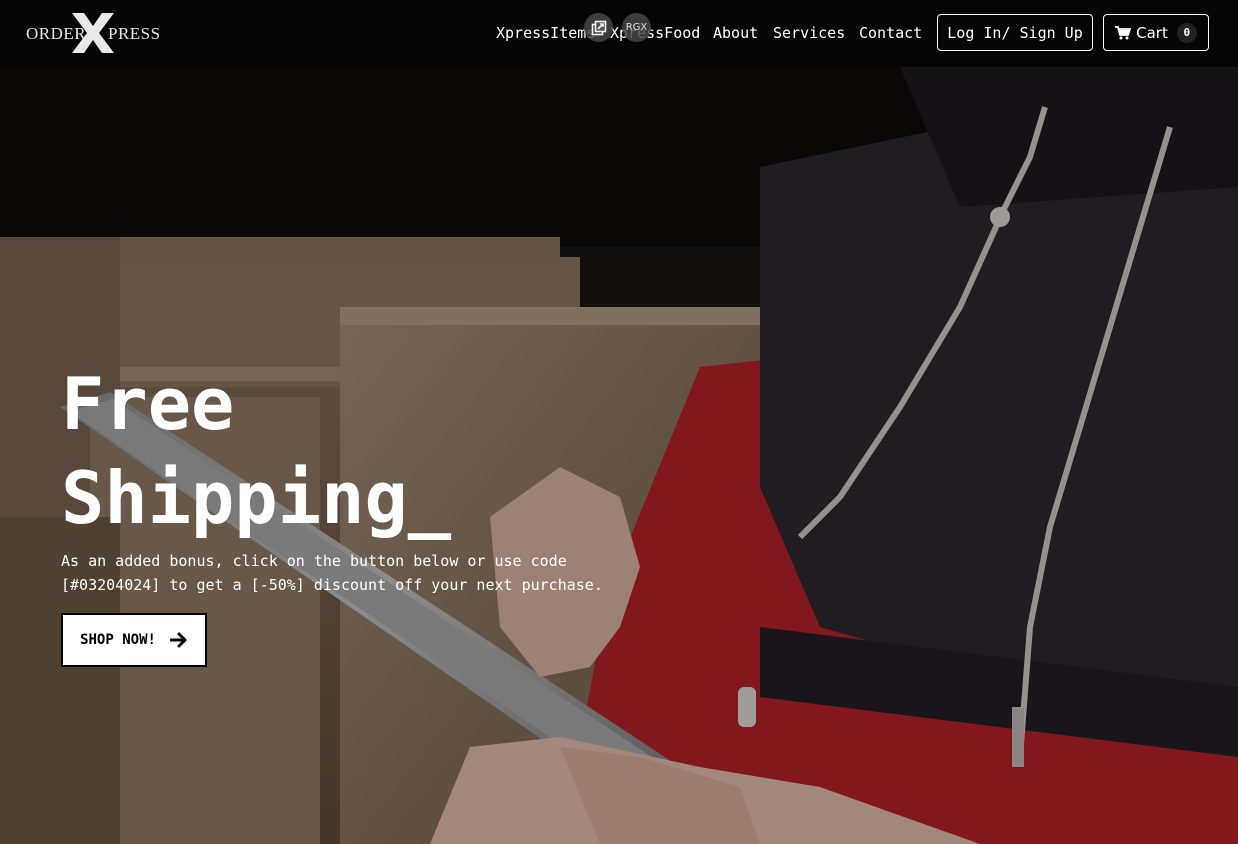 The height and width of the screenshot is (844, 1238). I want to click on hero-title-line2: Shipping_, so click(256, 498).